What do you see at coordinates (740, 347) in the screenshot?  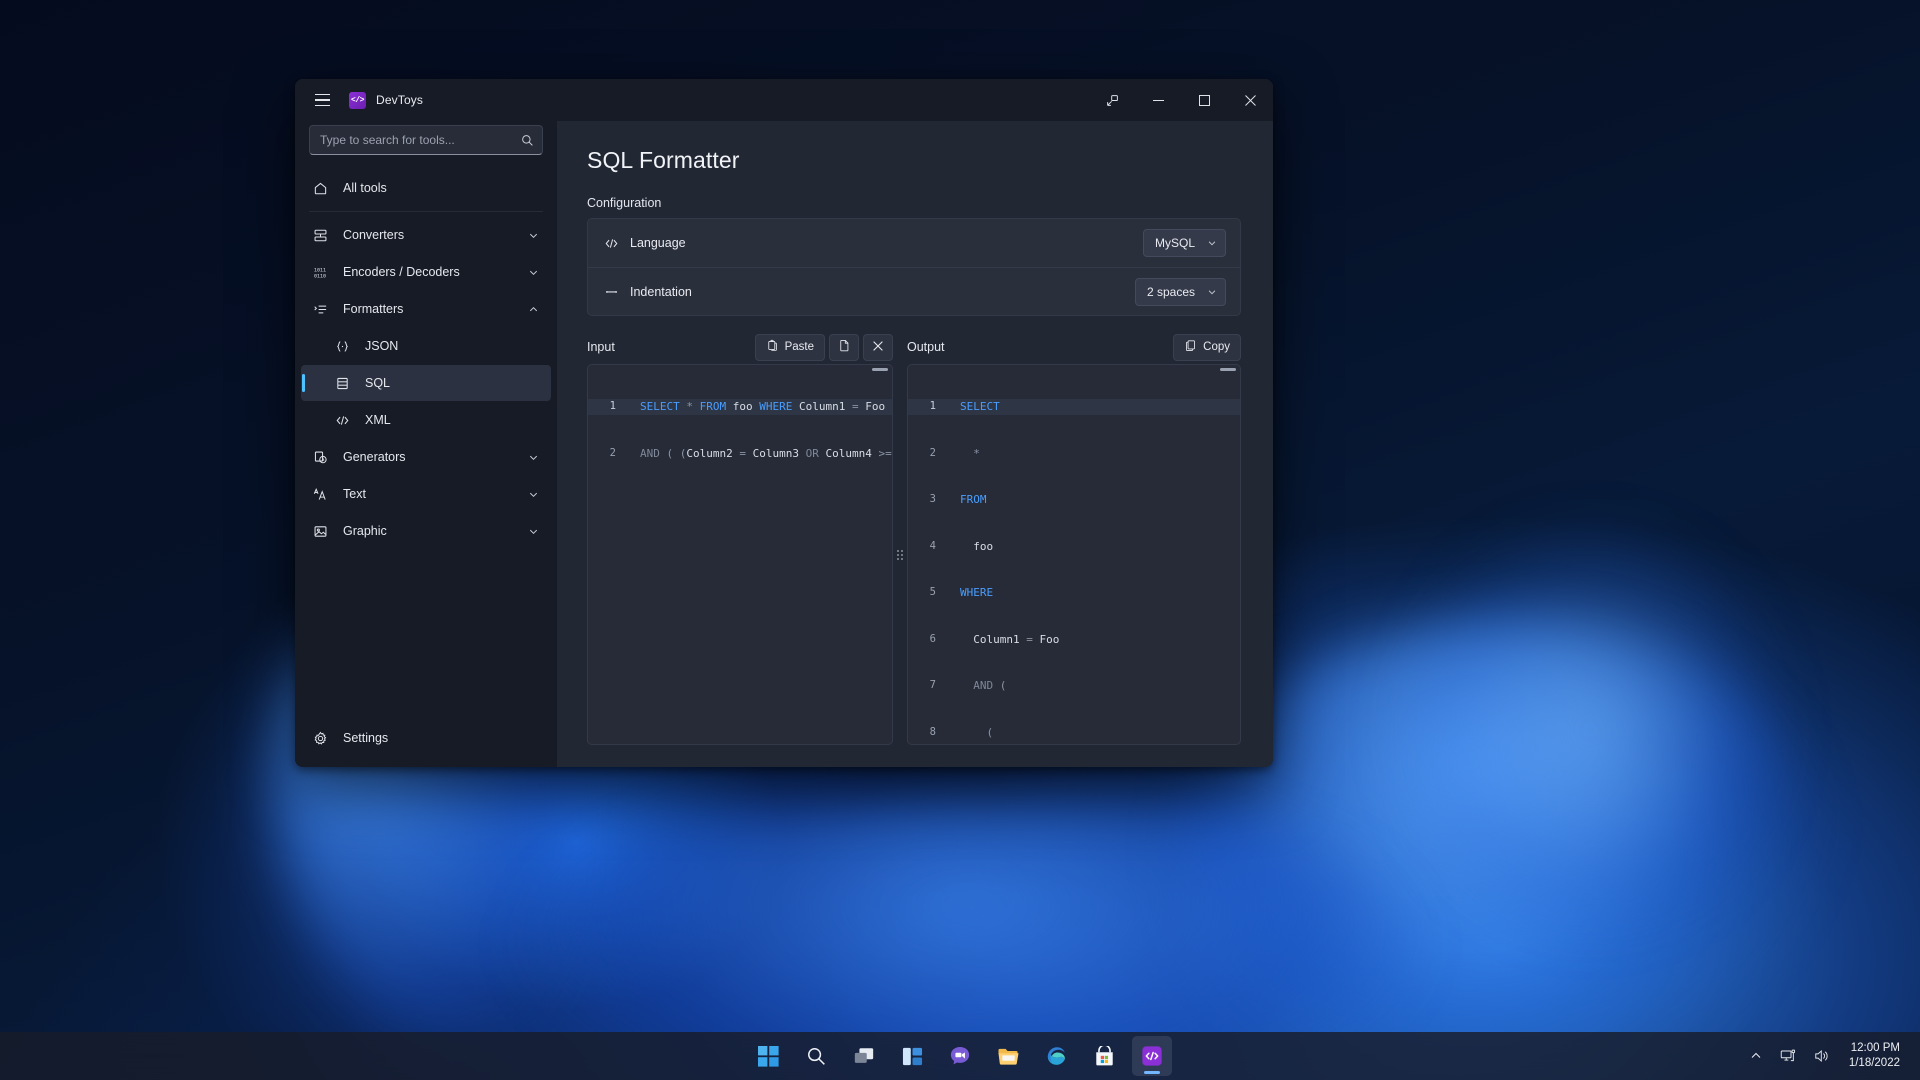 I see `input-header: Input Paste` at bounding box center [740, 347].